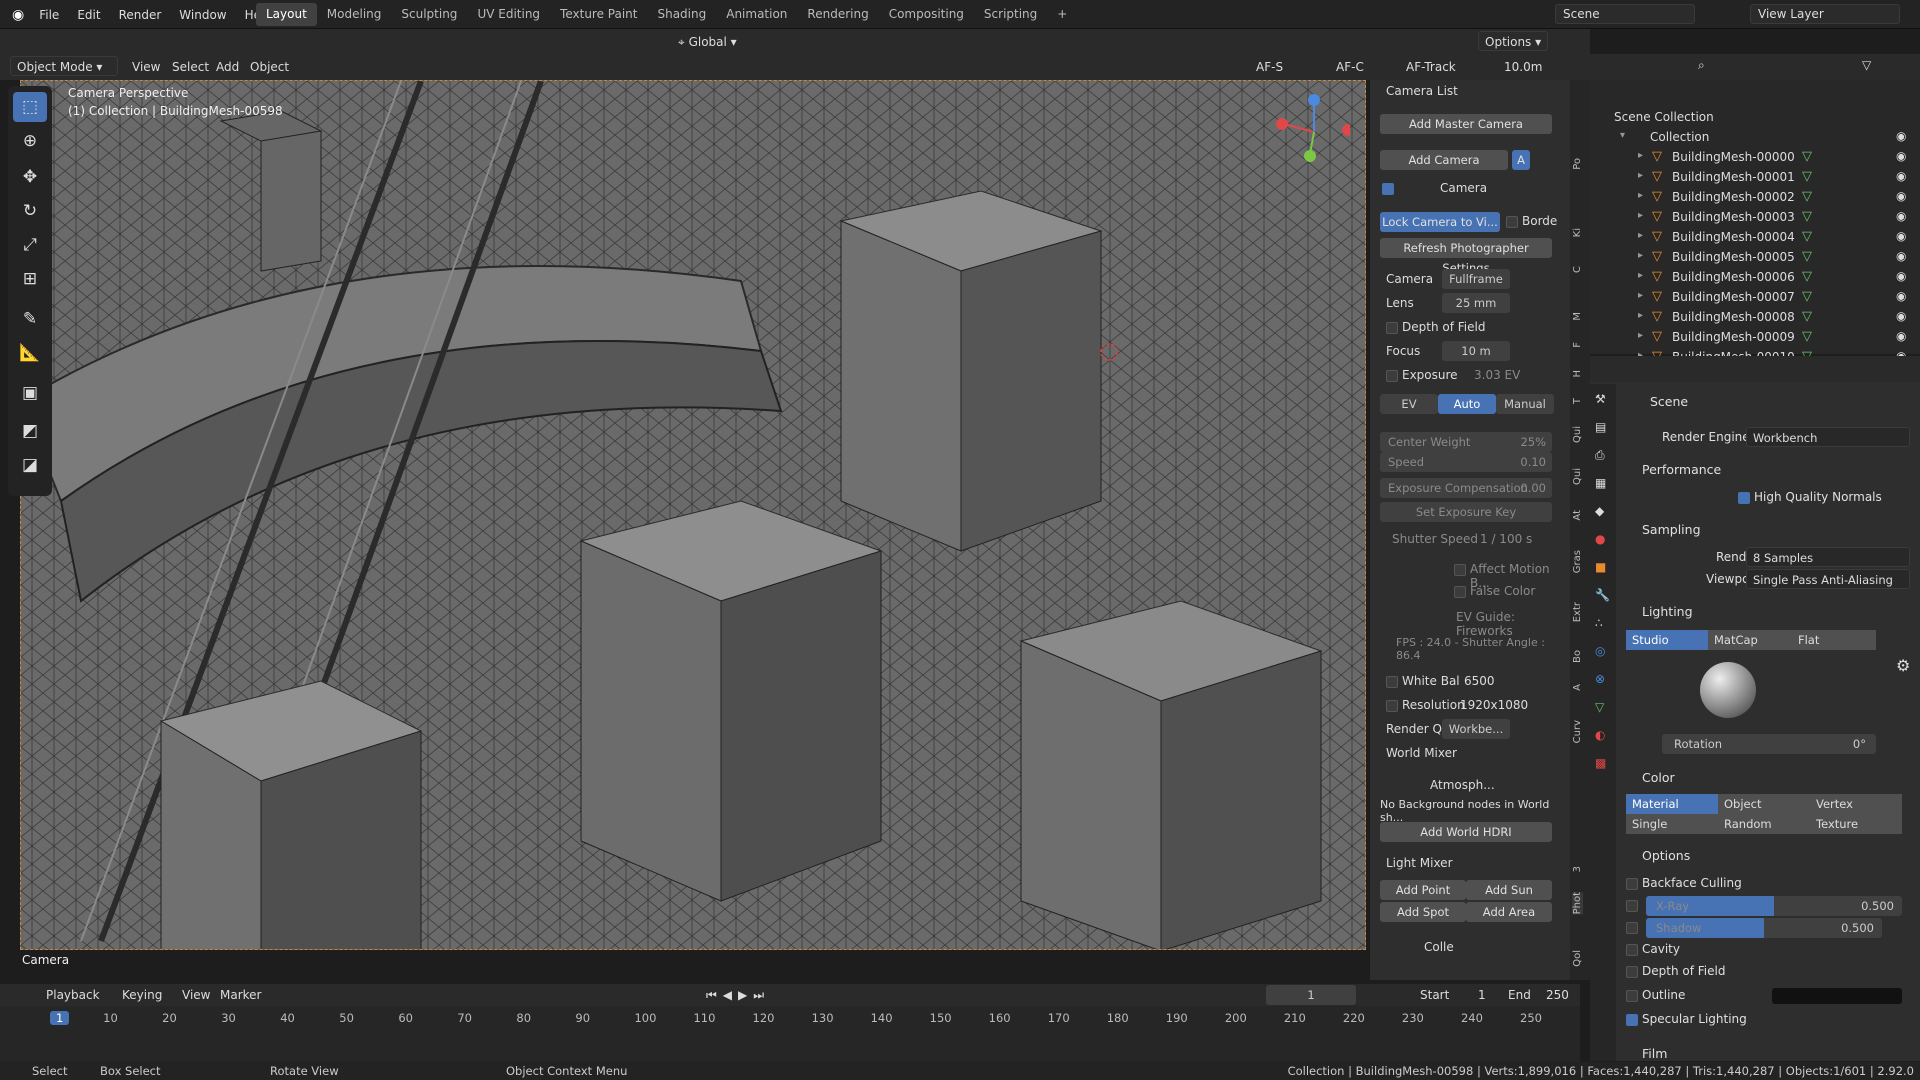 This screenshot has height=1080, width=1920. Describe the element at coordinates (1521, 160) in the screenshot. I see `sort-az-icon: A` at that location.